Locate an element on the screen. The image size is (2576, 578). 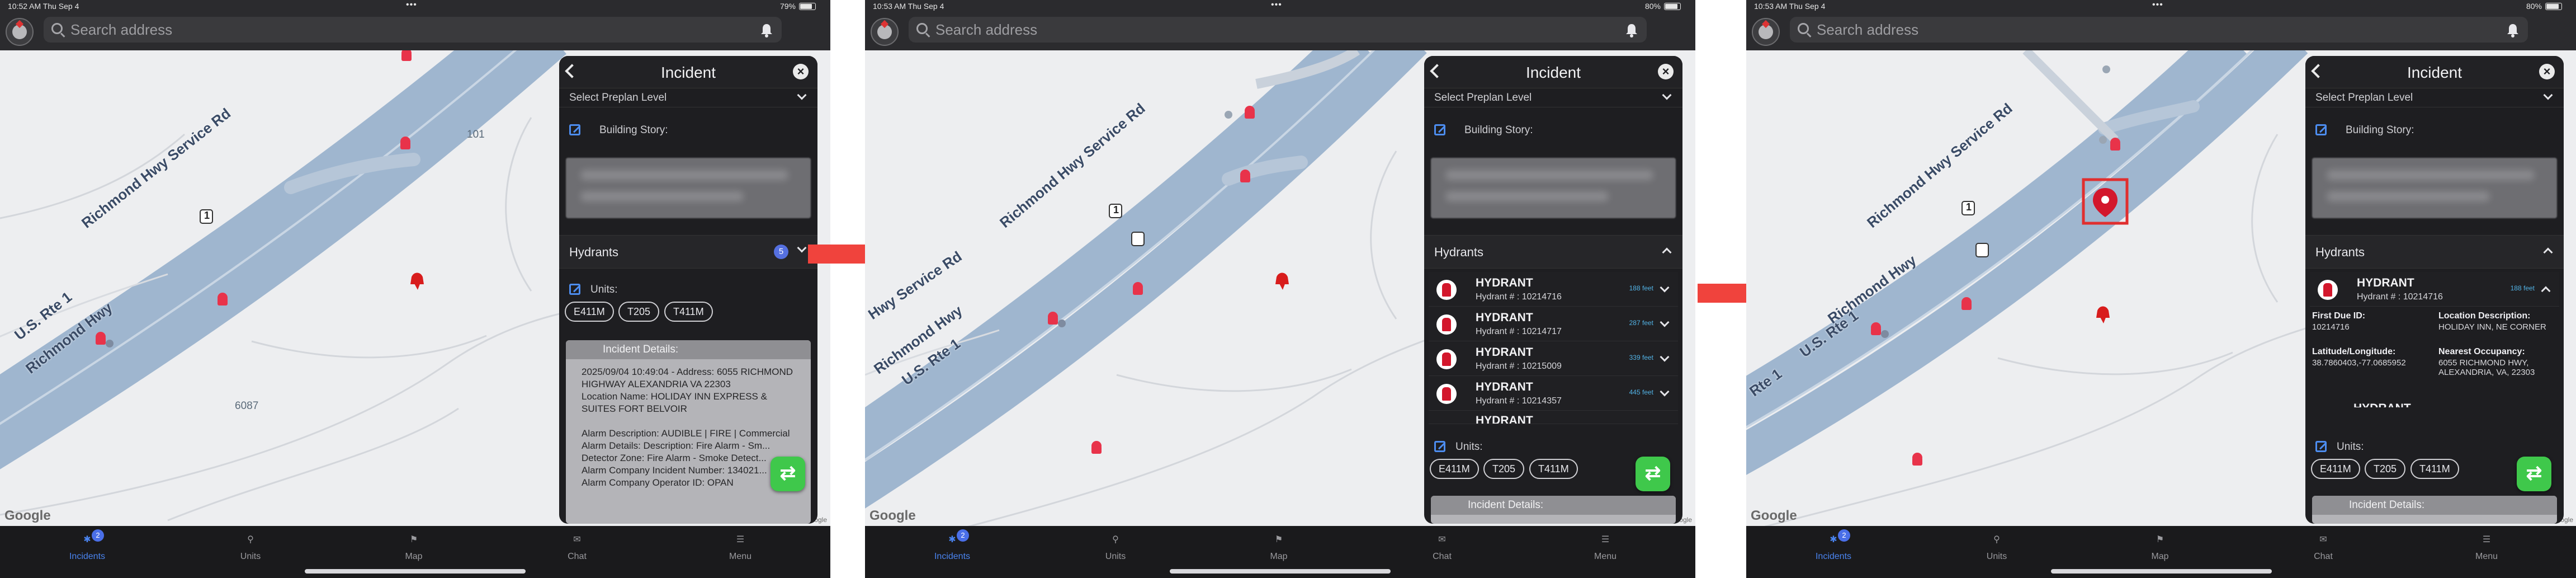
menu-icon: ☰ is located at coordinates (740, 539).